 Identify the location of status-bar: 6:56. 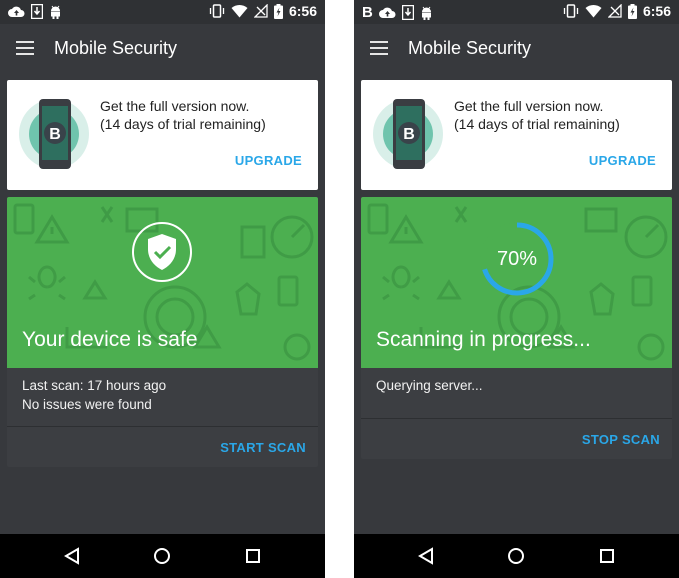
(162, 12).